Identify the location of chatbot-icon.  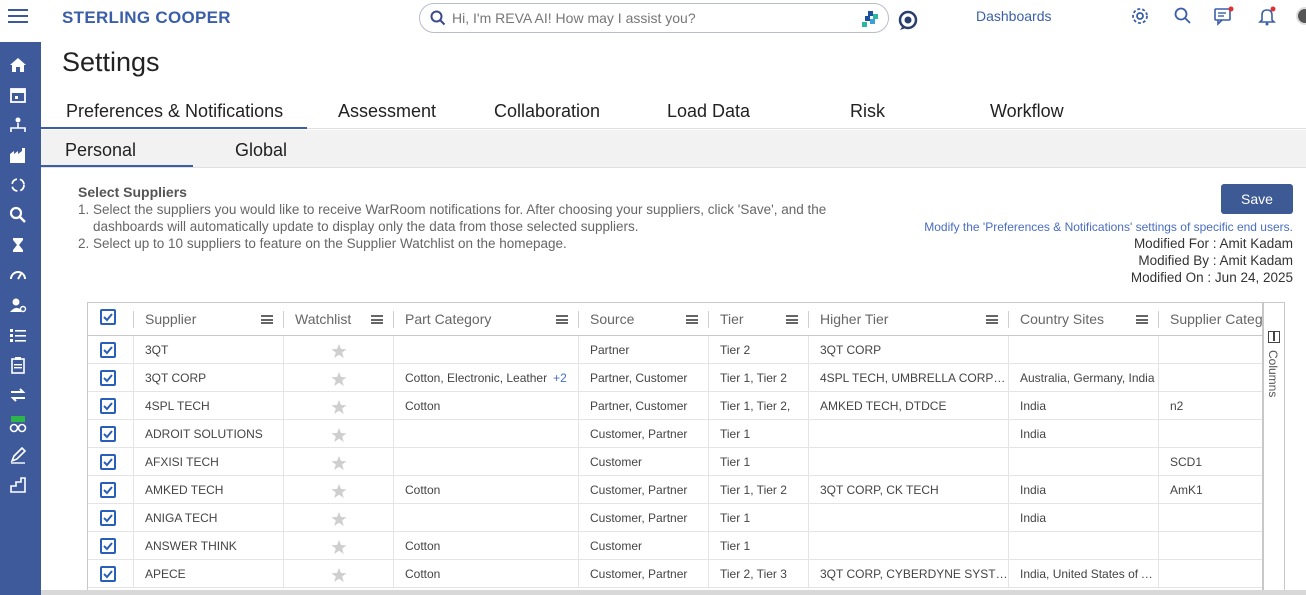
(908, 20).